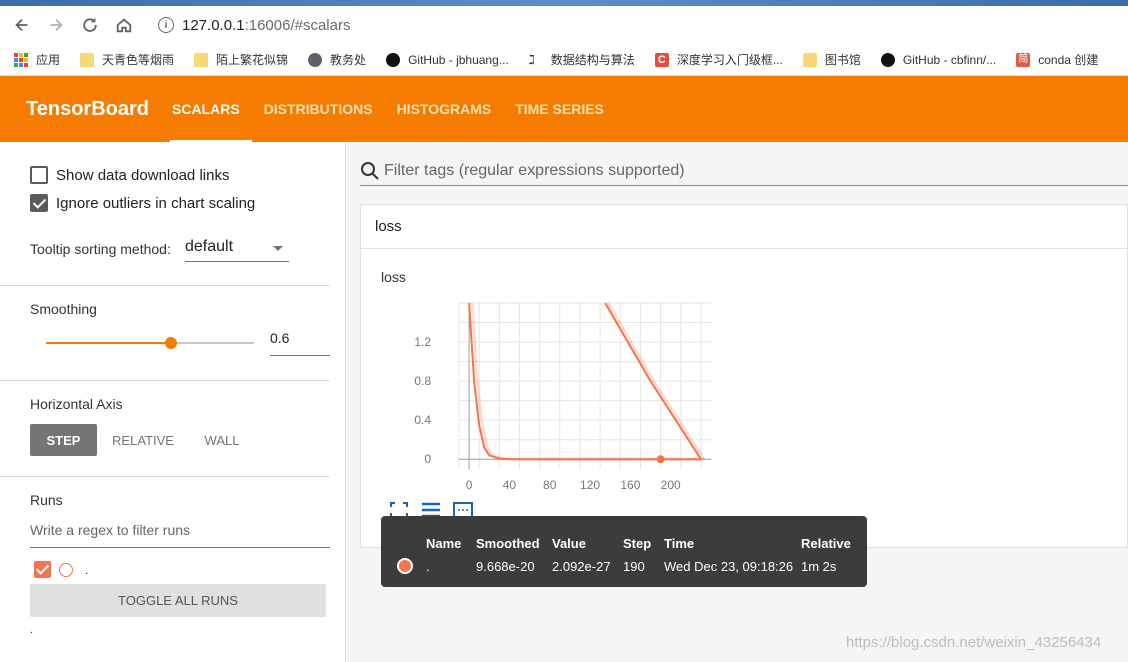  What do you see at coordinates (422, 420) in the screenshot?
I see `y-tick-label: 0.4` at bounding box center [422, 420].